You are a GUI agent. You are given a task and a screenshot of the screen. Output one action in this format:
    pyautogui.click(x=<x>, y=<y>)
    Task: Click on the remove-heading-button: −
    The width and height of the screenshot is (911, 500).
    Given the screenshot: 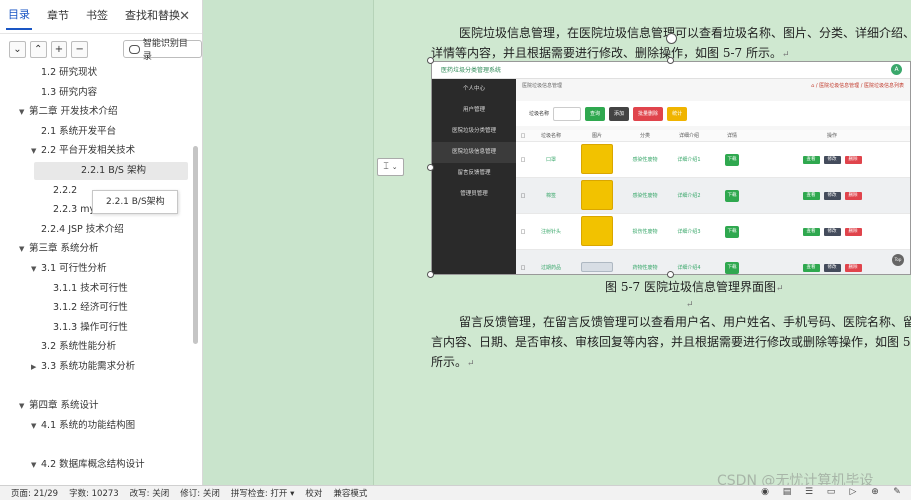 What is the action you would take?
    pyautogui.click(x=80, y=49)
    